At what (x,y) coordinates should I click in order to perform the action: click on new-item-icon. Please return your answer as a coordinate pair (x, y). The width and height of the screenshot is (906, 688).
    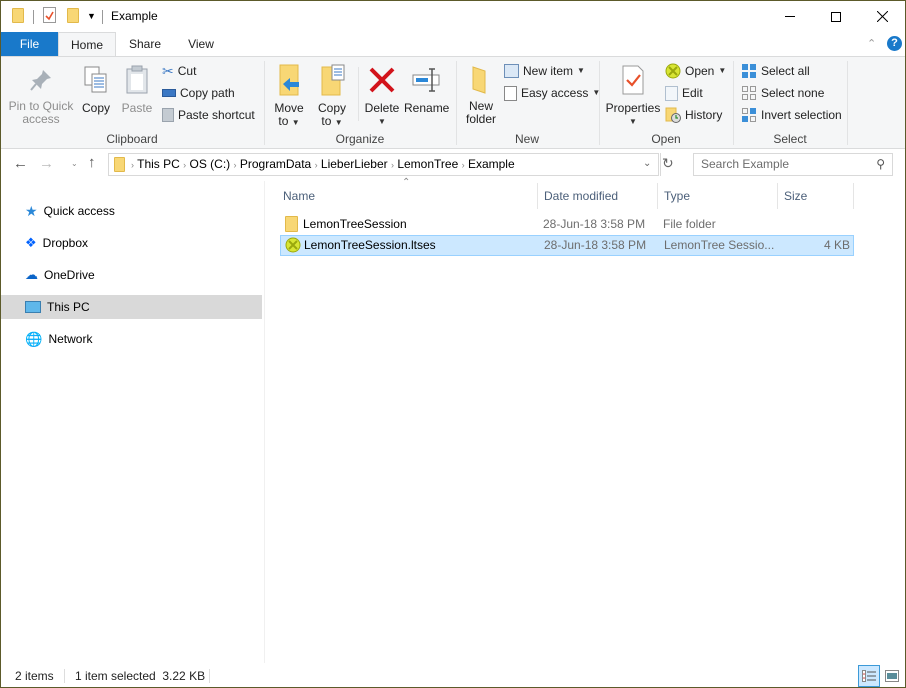
    Looking at the image, I should click on (511, 71).